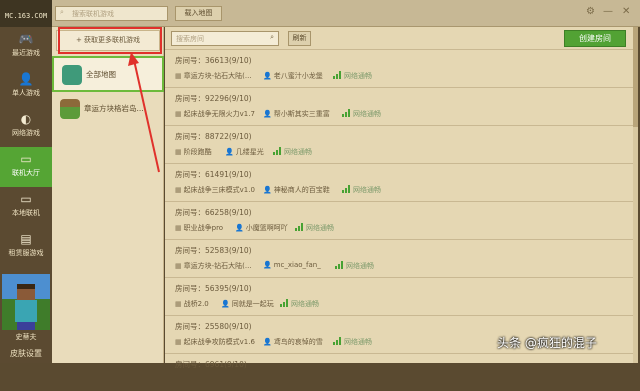  I want to click on lan-icon: ▭, so click(26, 199).